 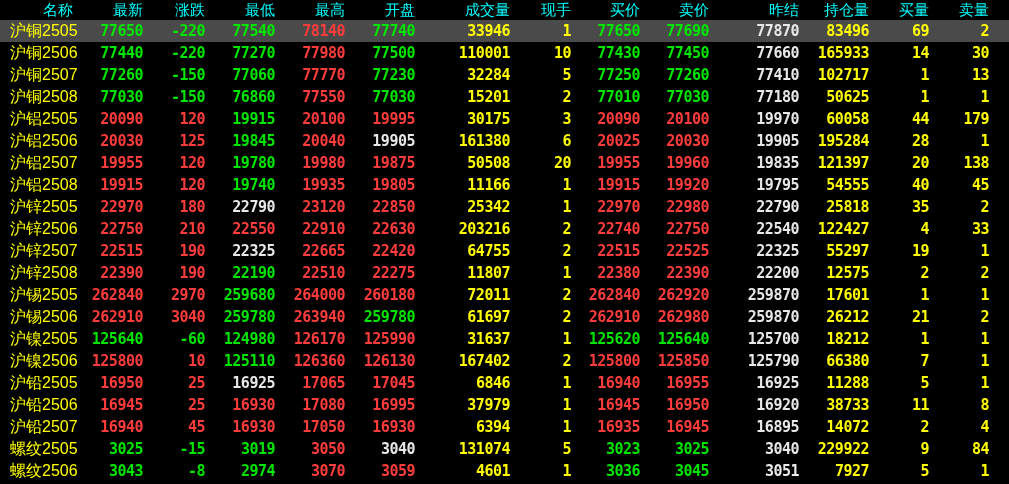 I want to click on table-cell: 78140, so click(x=323, y=31).